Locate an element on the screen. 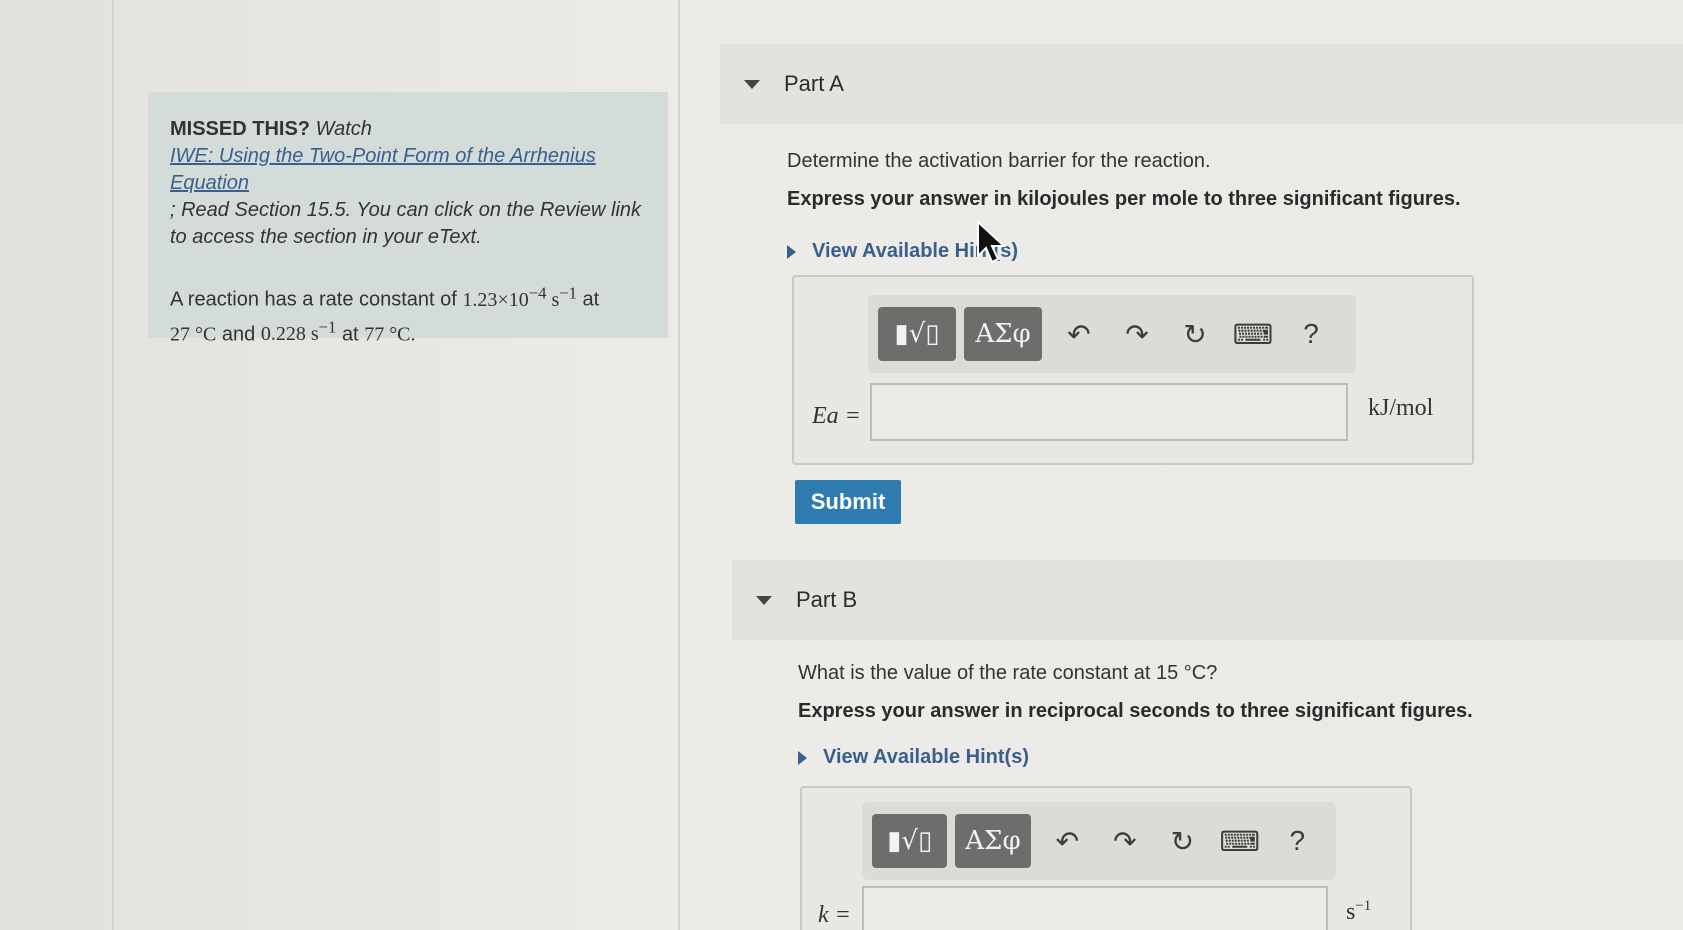  at-text-1: at is located at coordinates (591, 299).